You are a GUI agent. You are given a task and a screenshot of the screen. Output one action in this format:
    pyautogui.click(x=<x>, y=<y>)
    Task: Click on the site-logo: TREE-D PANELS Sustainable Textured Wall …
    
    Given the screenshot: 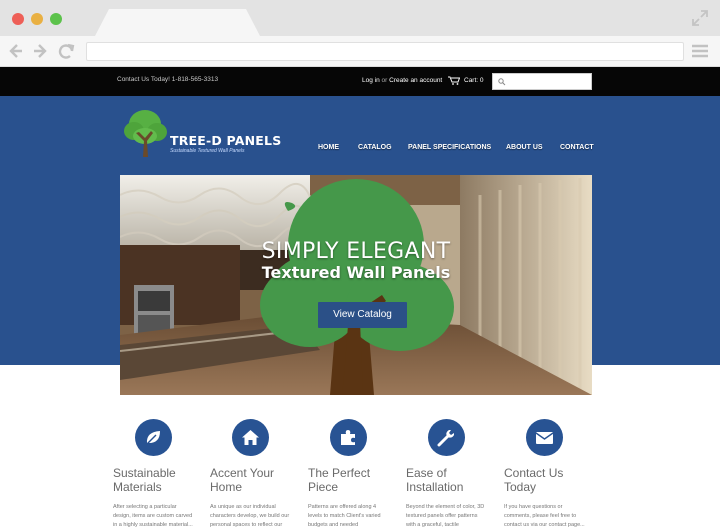 What is the action you would take?
    pyautogui.click(x=202, y=132)
    